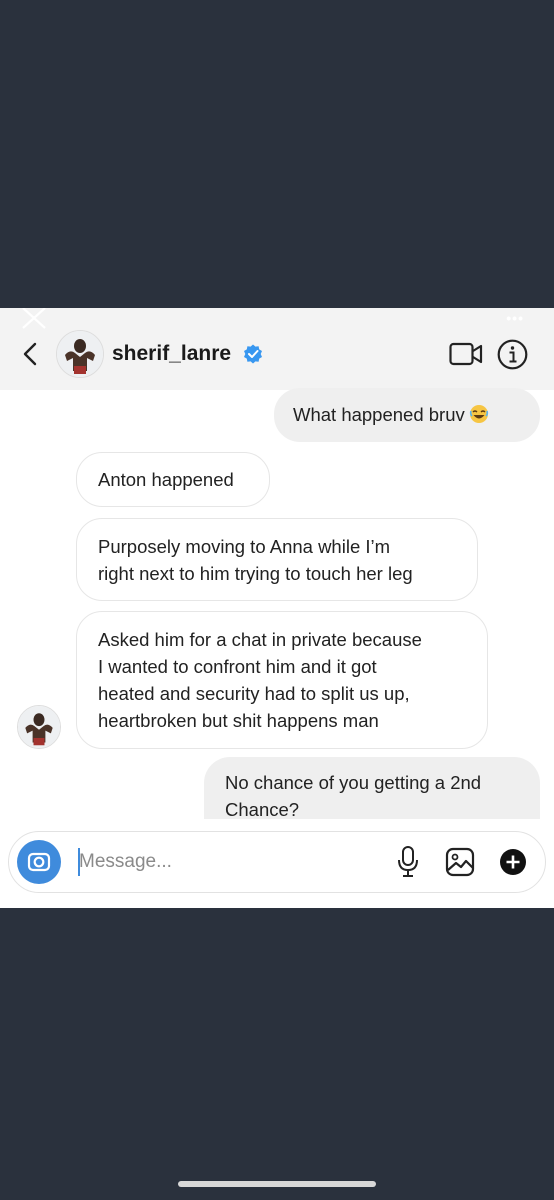  I want to click on message-input, so click(209, 862).